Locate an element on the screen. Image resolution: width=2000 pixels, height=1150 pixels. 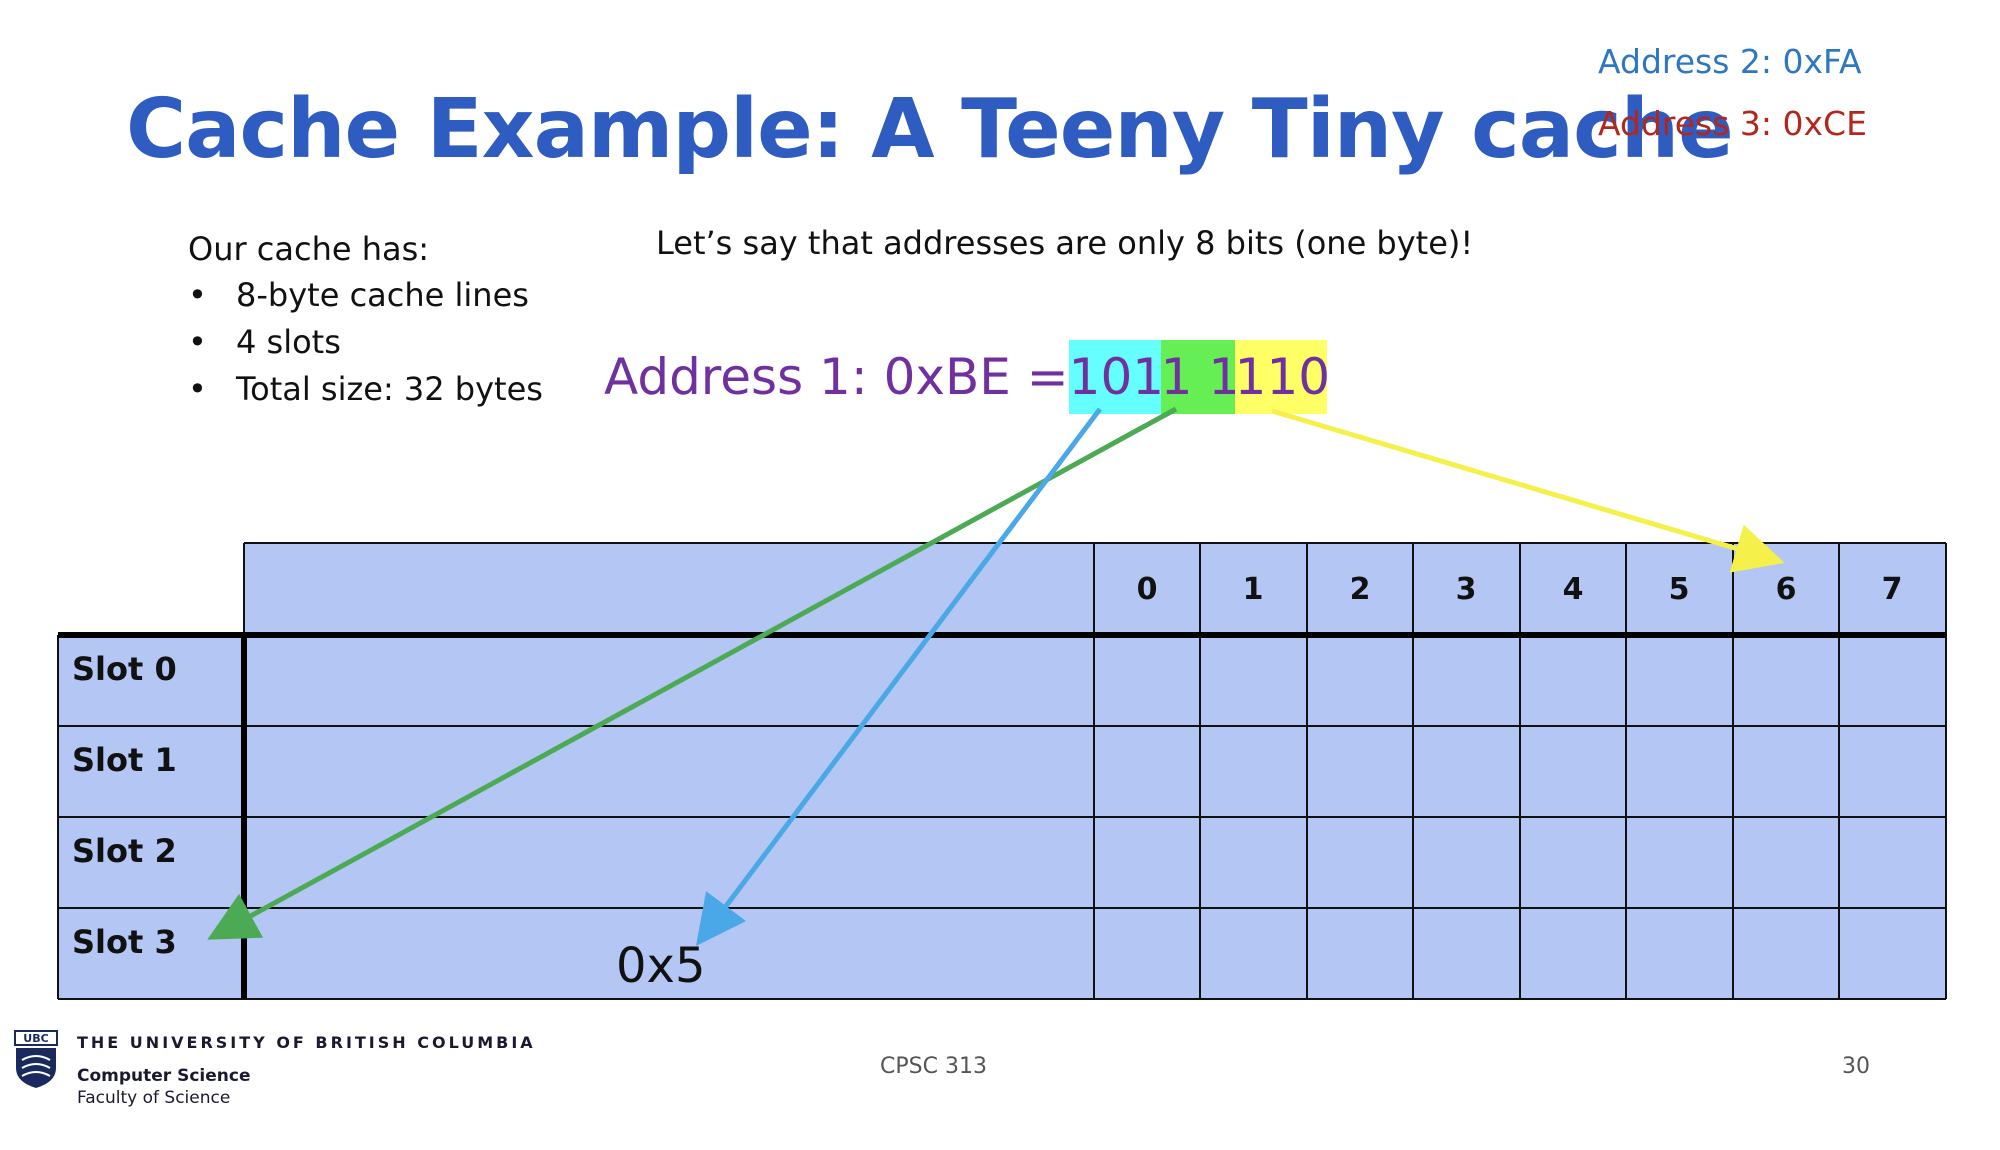
slot-label: Slot 1 is located at coordinates (124, 760).